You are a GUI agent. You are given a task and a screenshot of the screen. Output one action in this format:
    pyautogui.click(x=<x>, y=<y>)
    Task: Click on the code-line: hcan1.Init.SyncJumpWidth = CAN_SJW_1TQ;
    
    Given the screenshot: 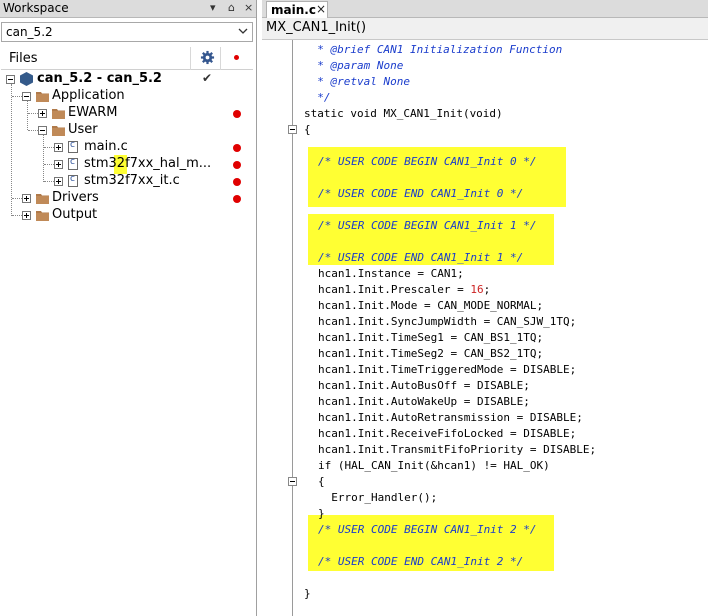 What is the action you would take?
    pyautogui.click(x=447, y=322)
    